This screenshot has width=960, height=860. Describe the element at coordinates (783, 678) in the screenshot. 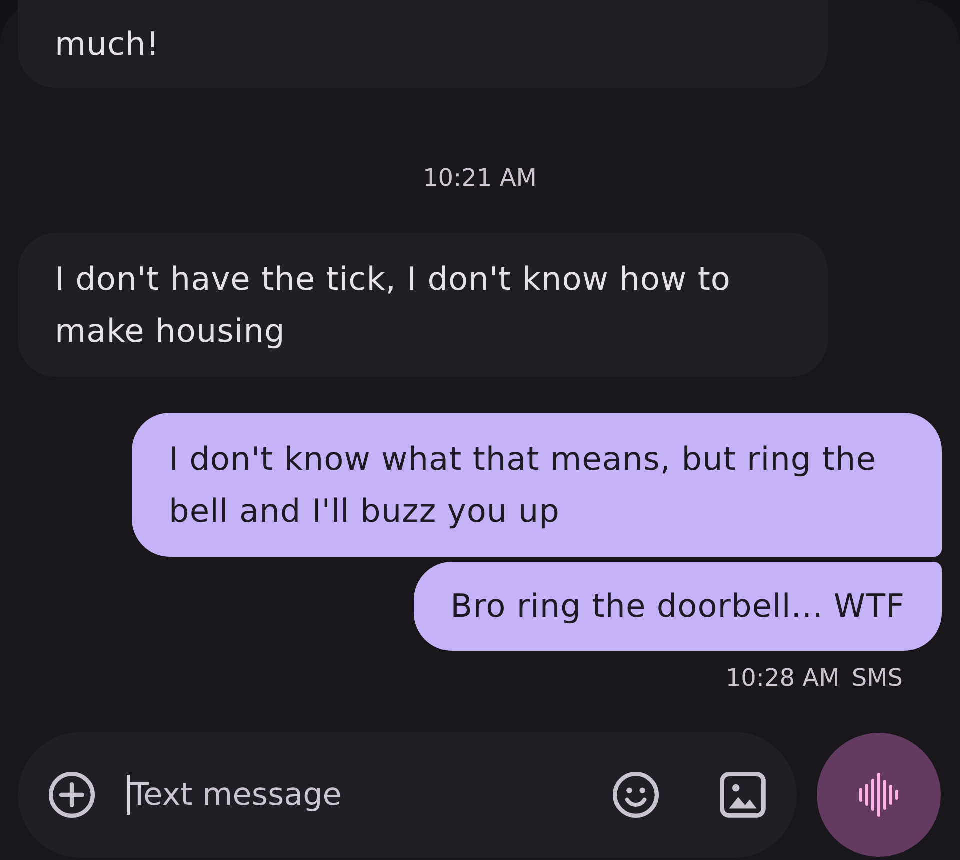

I see `message-time: 10:28 AM` at that location.